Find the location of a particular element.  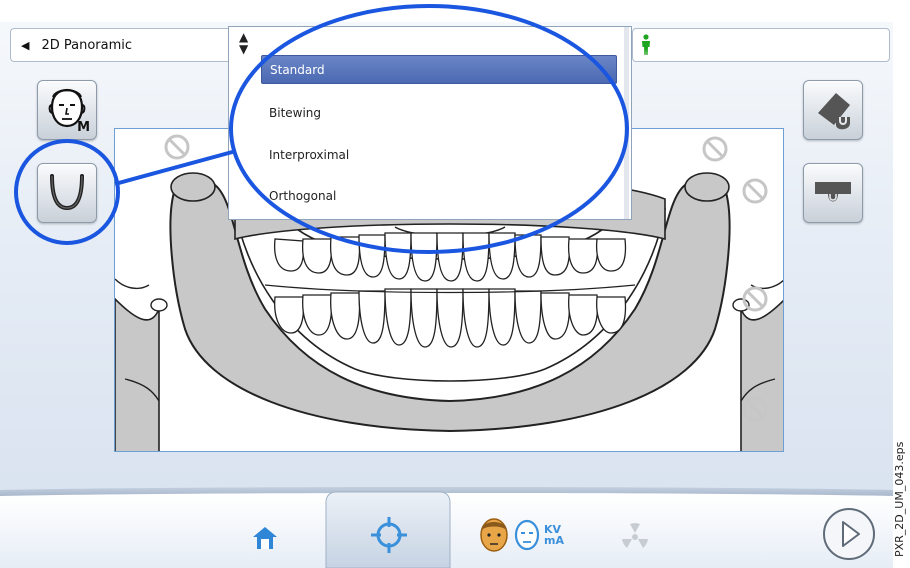

ma-label: mA is located at coordinates (554, 540).